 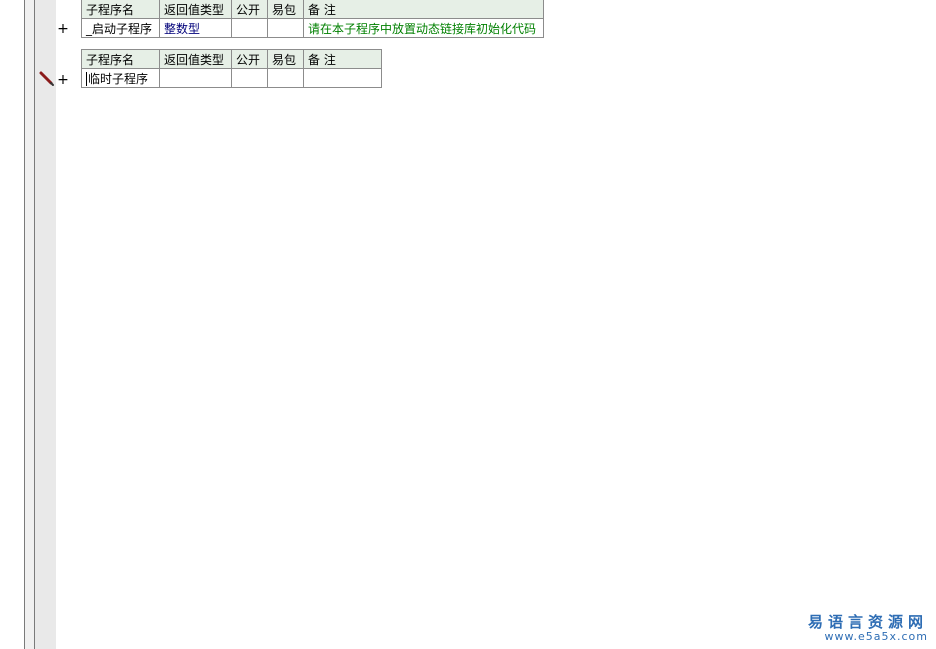 What do you see at coordinates (46, 78) in the screenshot?
I see `pencil-icon` at bounding box center [46, 78].